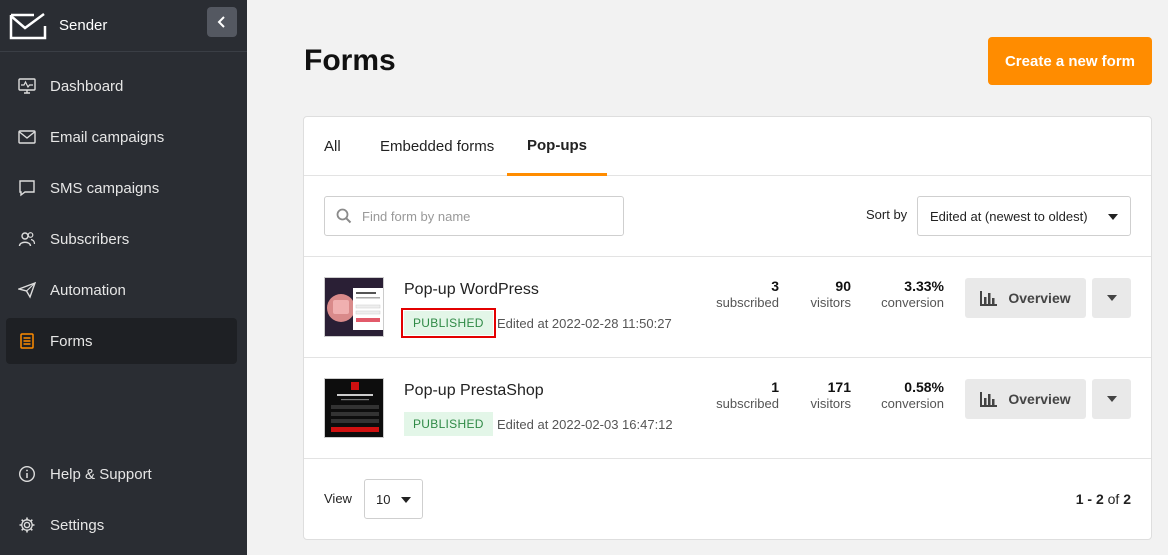 The height and width of the screenshot is (555, 1168). I want to click on subscribed-count: 1, so click(775, 387).